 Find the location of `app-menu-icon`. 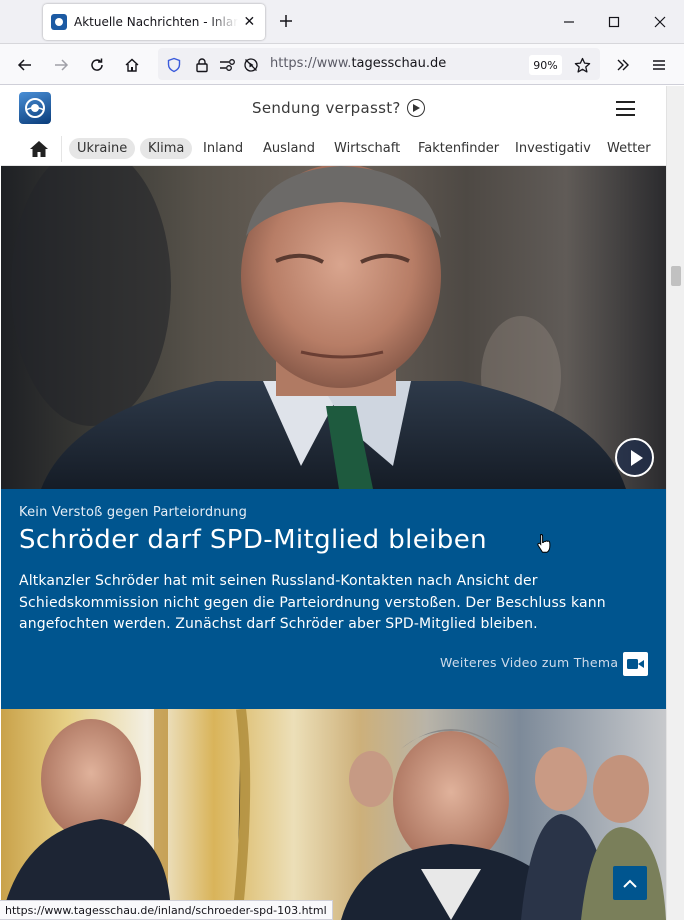

app-menu-icon is located at coordinates (659, 65).